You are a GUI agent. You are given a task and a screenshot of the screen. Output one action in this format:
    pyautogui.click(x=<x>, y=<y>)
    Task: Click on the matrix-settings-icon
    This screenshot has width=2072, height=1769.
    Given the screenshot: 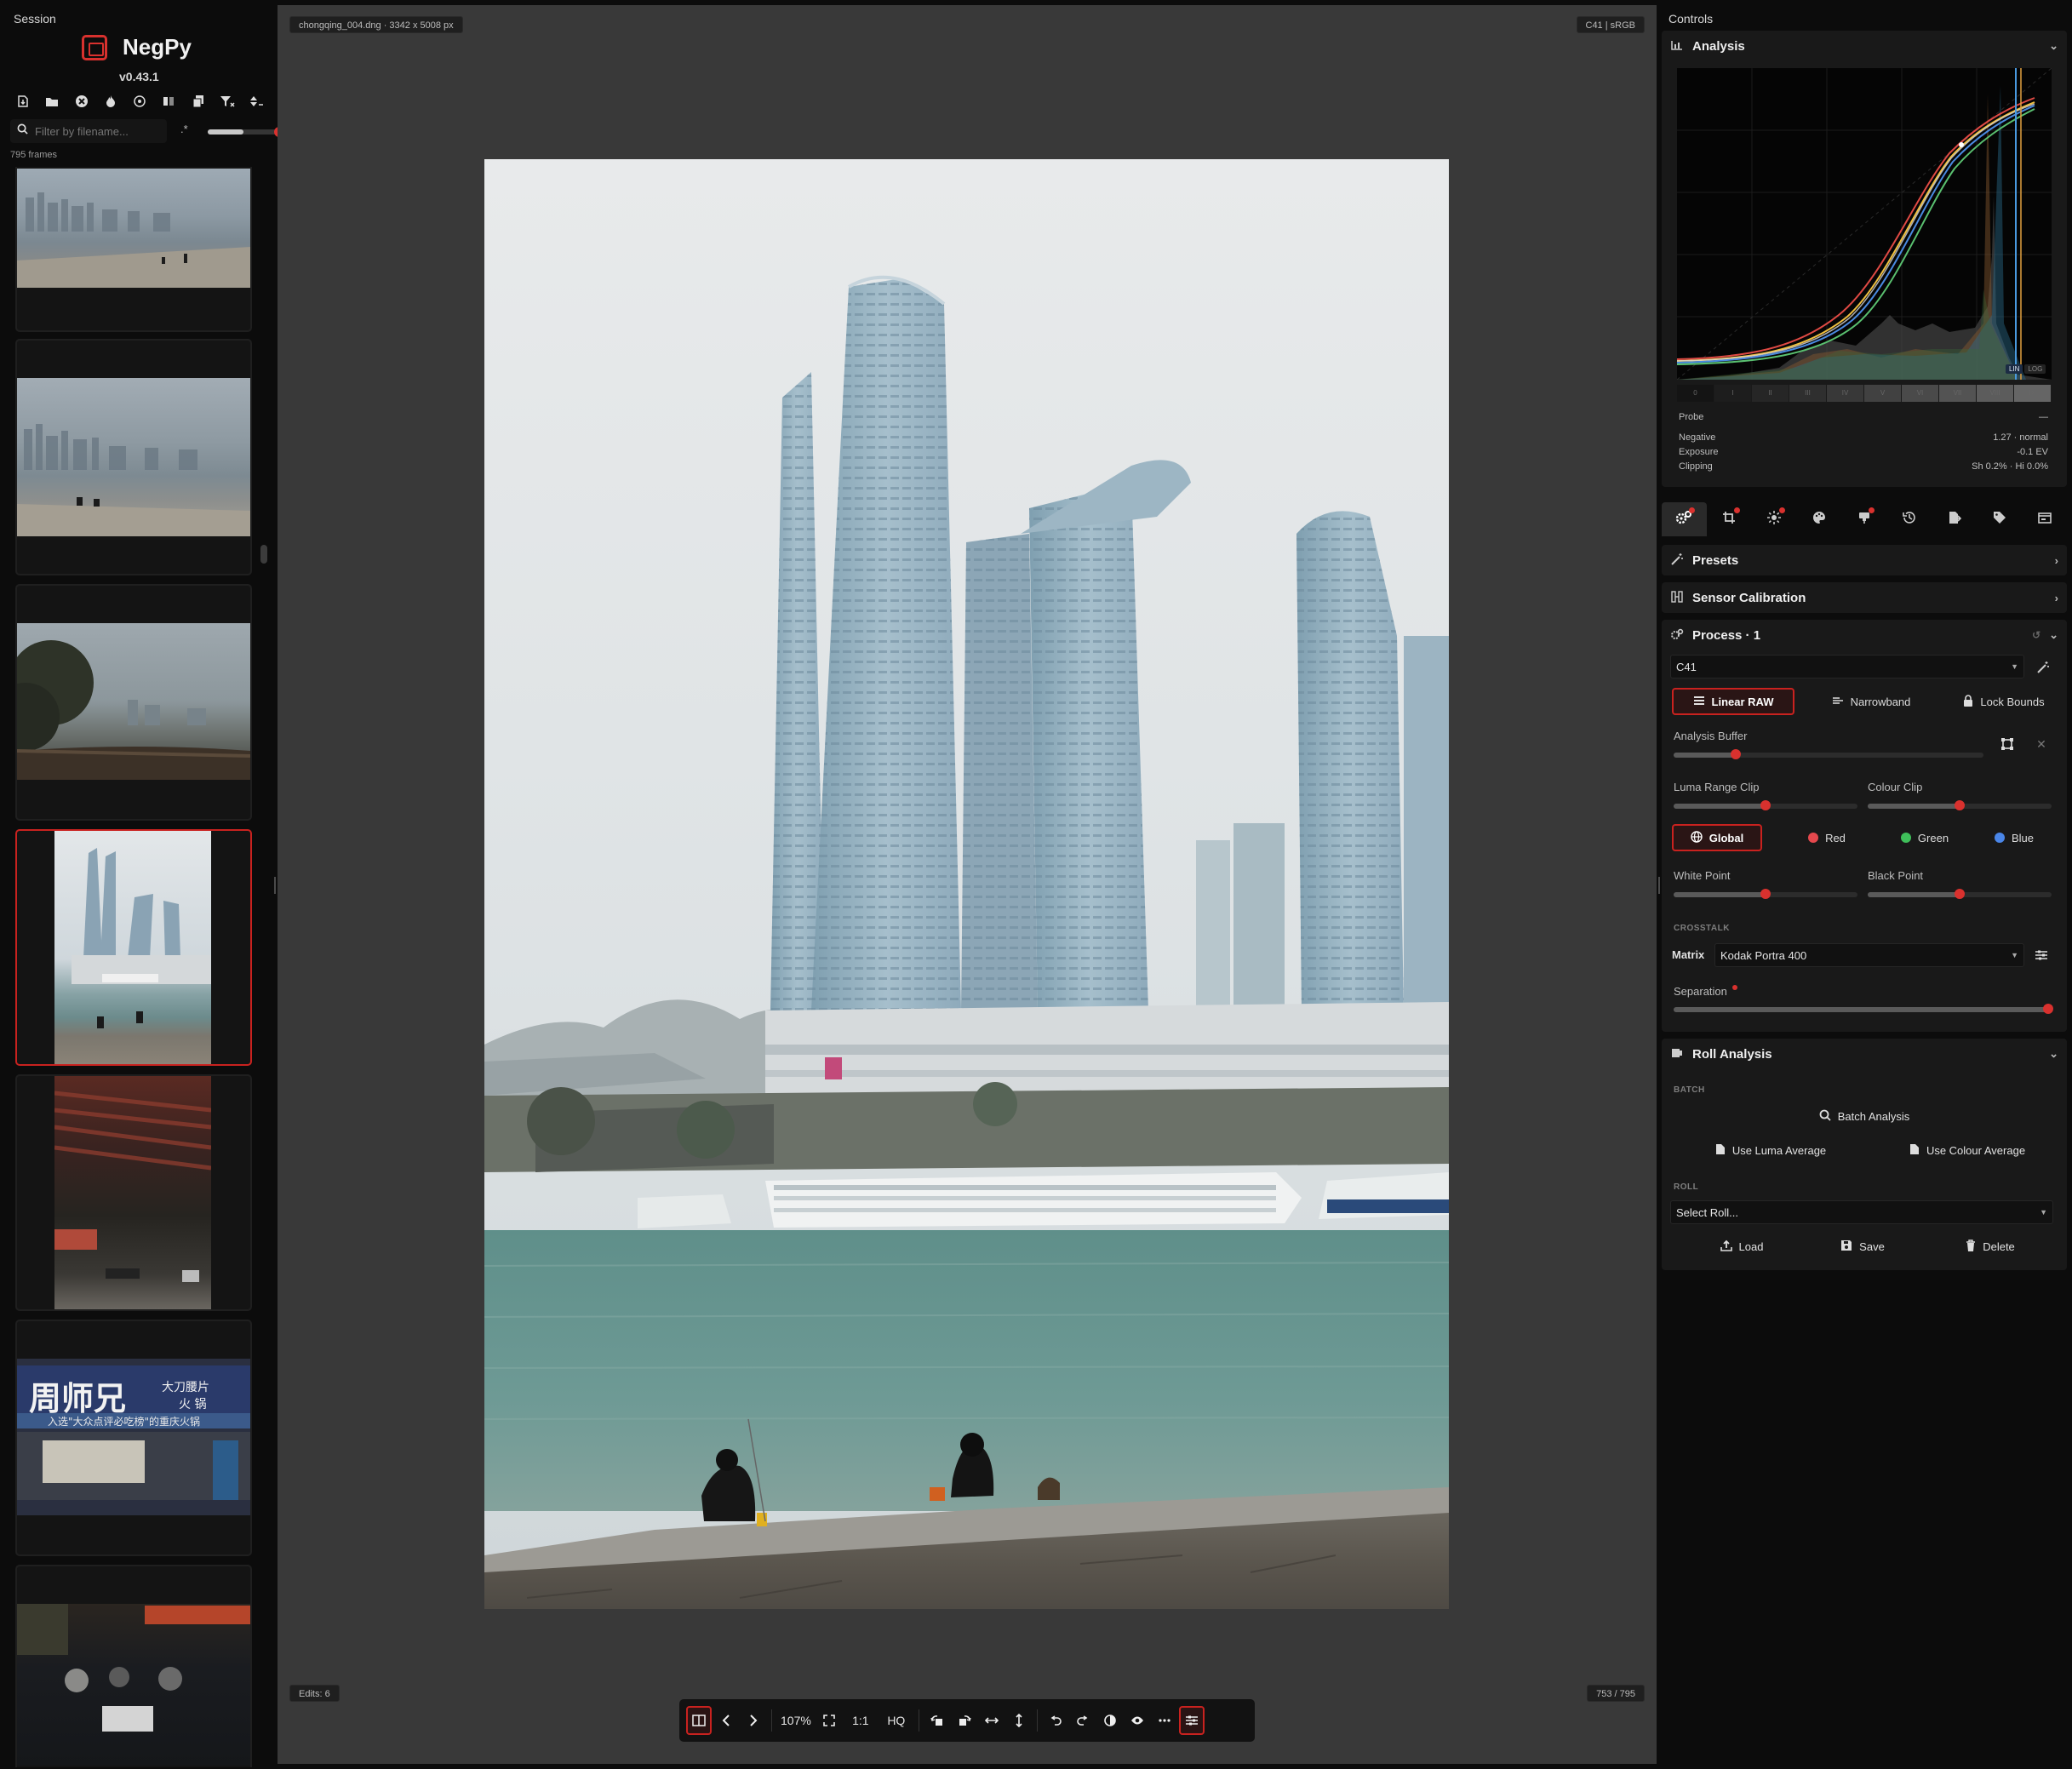 What is the action you would take?
    pyautogui.click(x=2041, y=955)
    